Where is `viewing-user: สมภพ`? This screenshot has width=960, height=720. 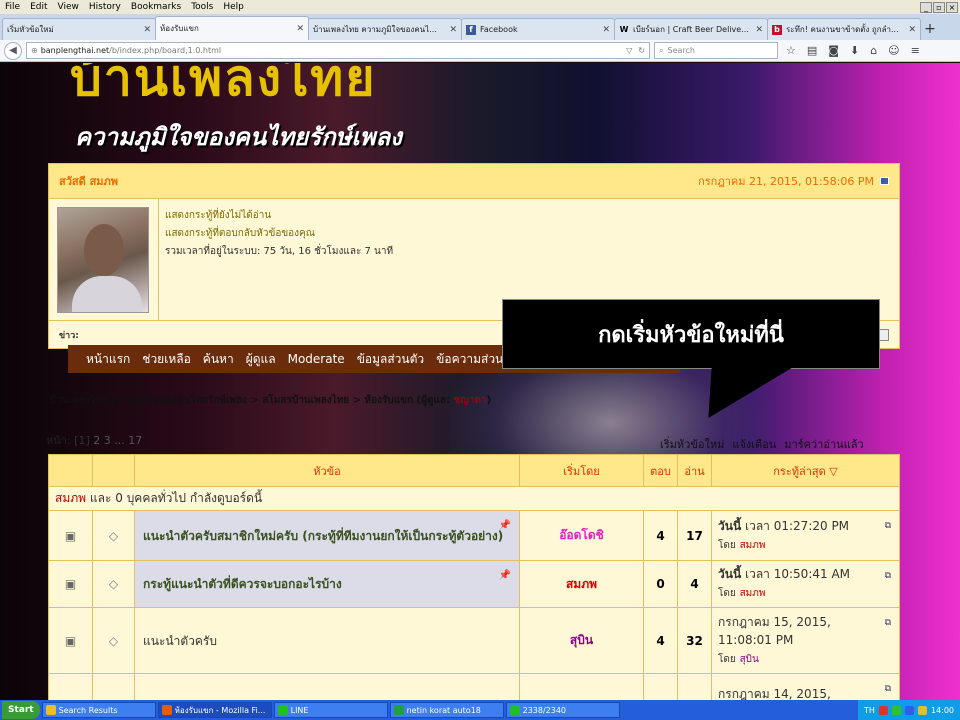
viewing-user: สมภพ is located at coordinates (70, 498).